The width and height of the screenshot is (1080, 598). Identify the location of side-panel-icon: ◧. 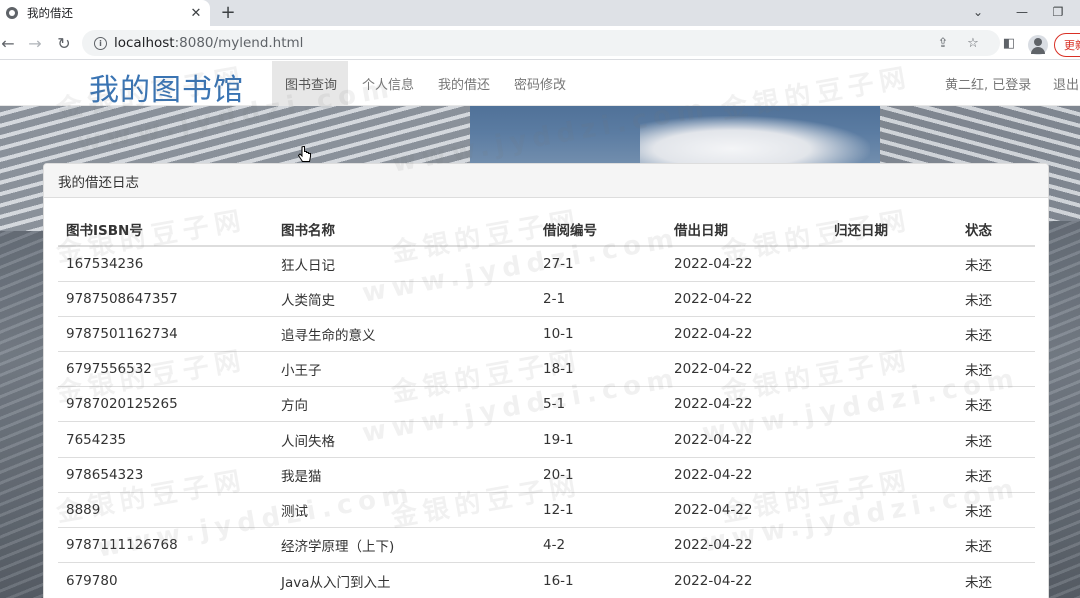
(1009, 43).